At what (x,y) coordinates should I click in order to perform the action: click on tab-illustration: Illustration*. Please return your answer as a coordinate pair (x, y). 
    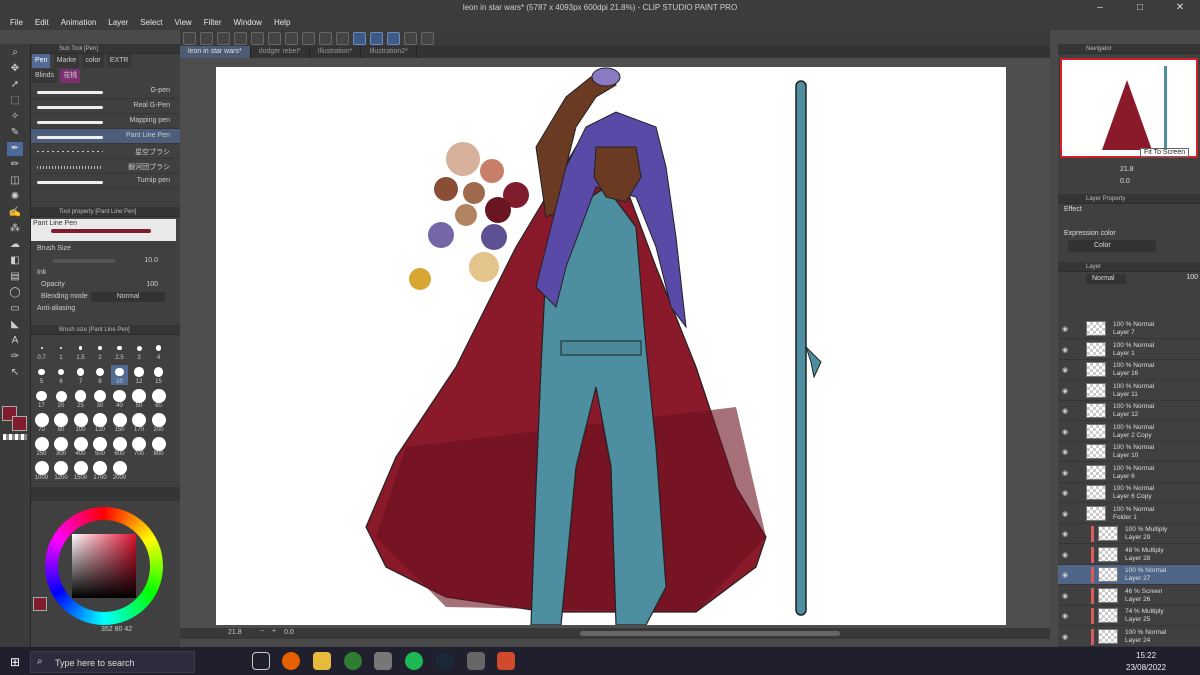
    Looking at the image, I should click on (336, 52).